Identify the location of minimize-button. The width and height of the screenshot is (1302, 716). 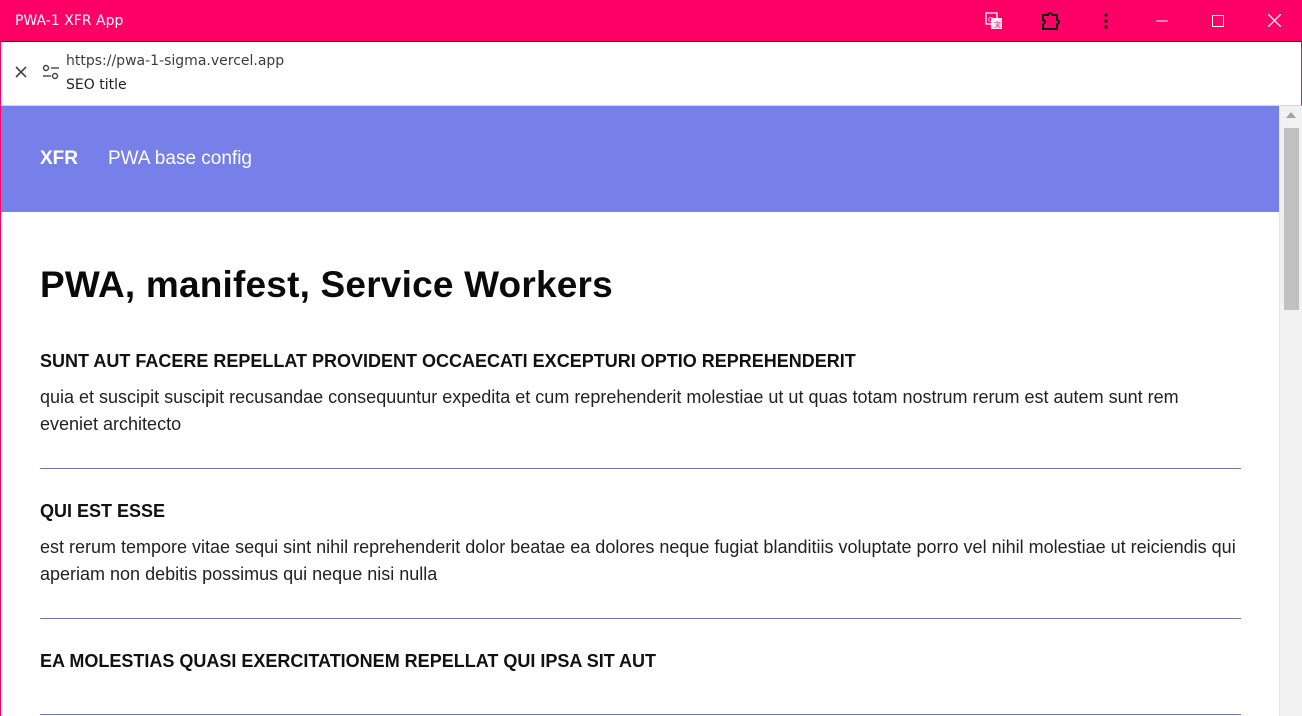
(1162, 21).